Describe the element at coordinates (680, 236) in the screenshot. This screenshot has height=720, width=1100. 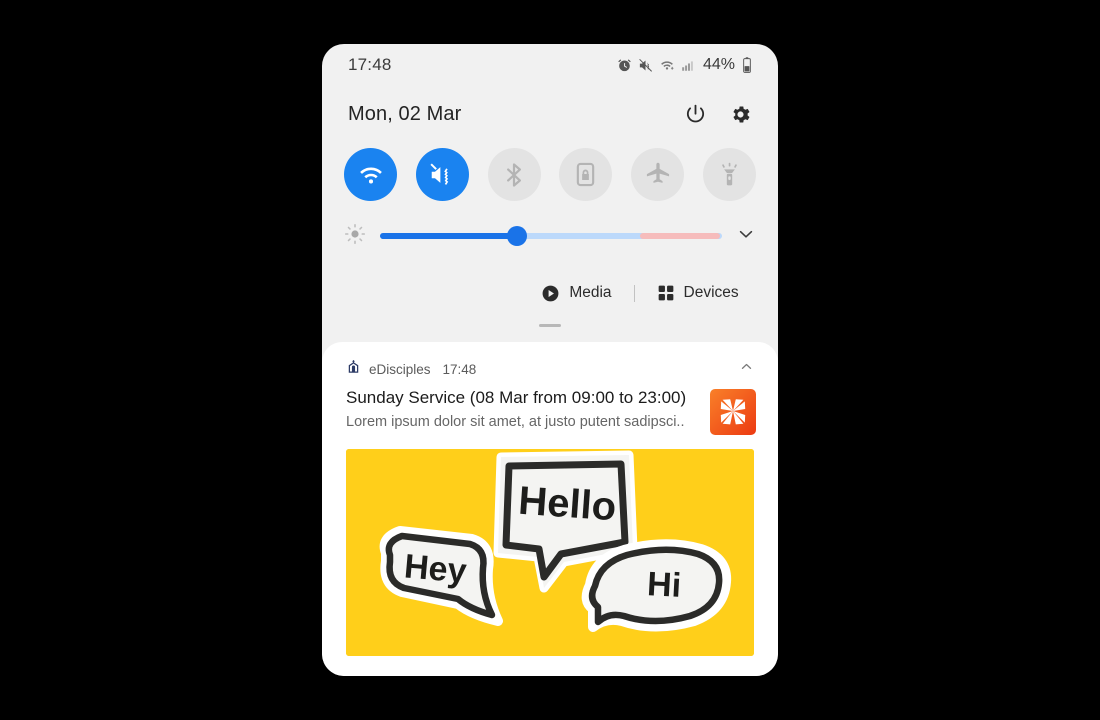
I see `slider-track-high-range` at that location.